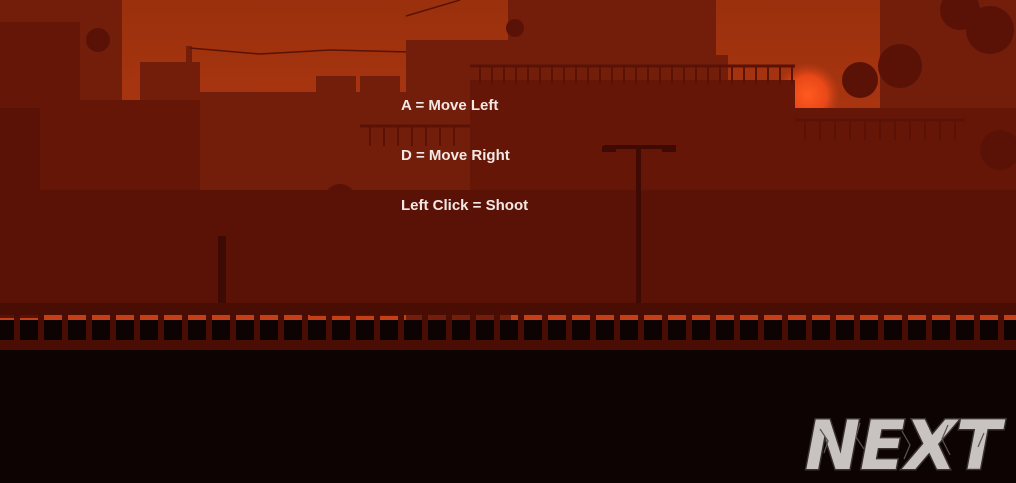 The width and height of the screenshot is (1016, 483). I want to click on next-logo: NEXT, so click(905, 444).